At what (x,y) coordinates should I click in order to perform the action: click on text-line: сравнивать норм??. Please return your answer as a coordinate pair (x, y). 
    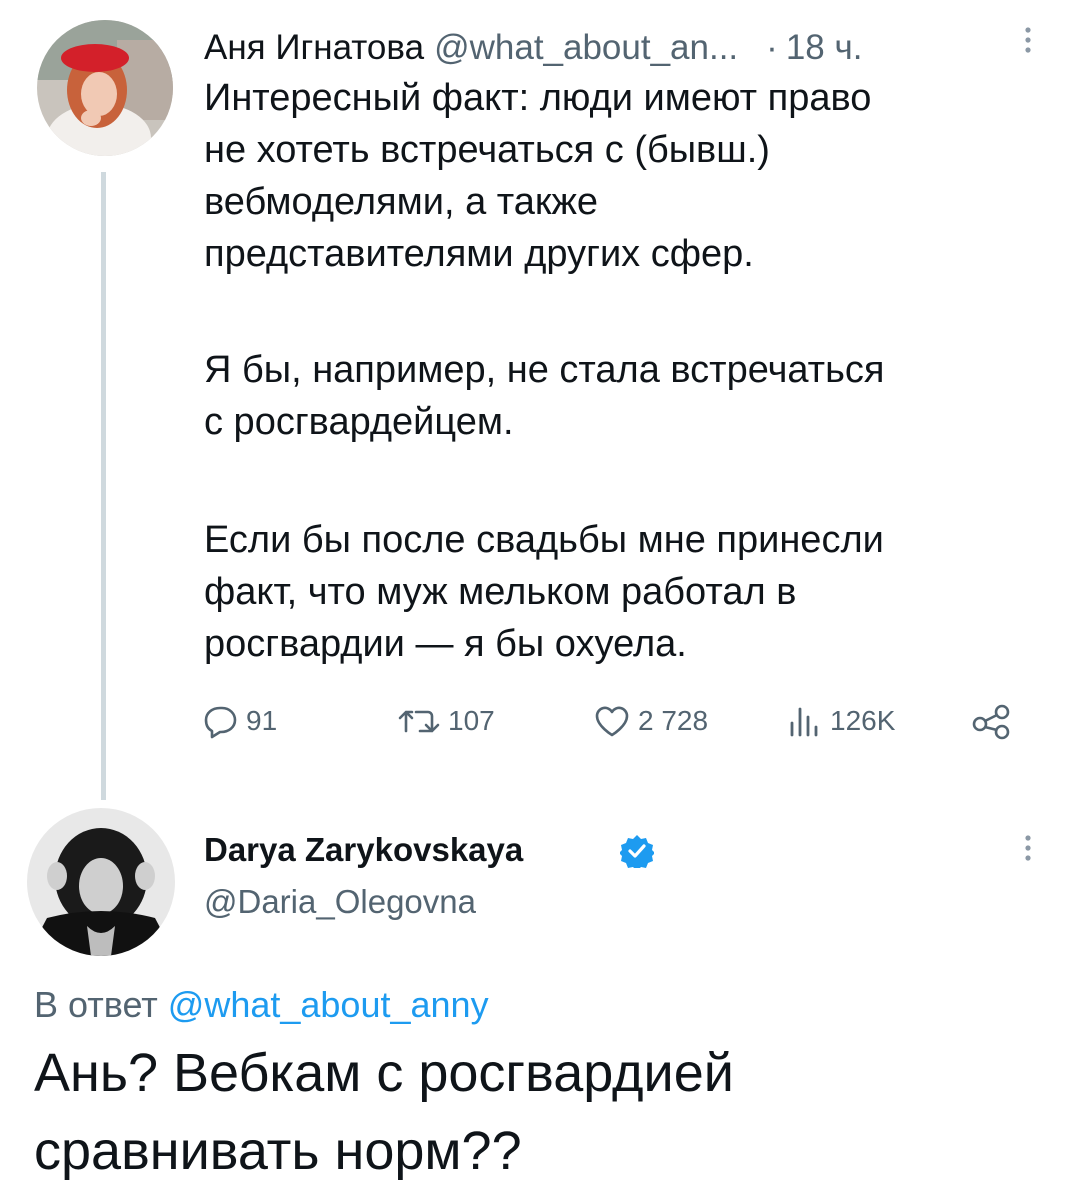
    Looking at the image, I should click on (278, 1151).